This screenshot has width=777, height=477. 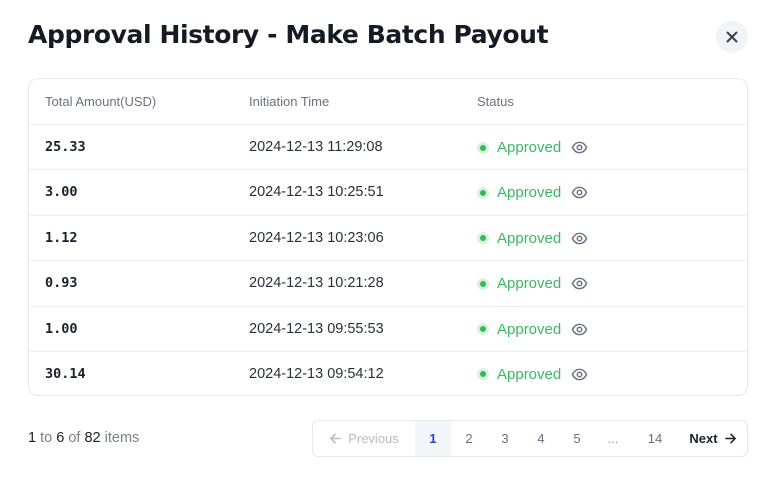 What do you see at coordinates (316, 373) in the screenshot?
I see `initiation-time-cell: 2024-12-13 09:54:12` at bounding box center [316, 373].